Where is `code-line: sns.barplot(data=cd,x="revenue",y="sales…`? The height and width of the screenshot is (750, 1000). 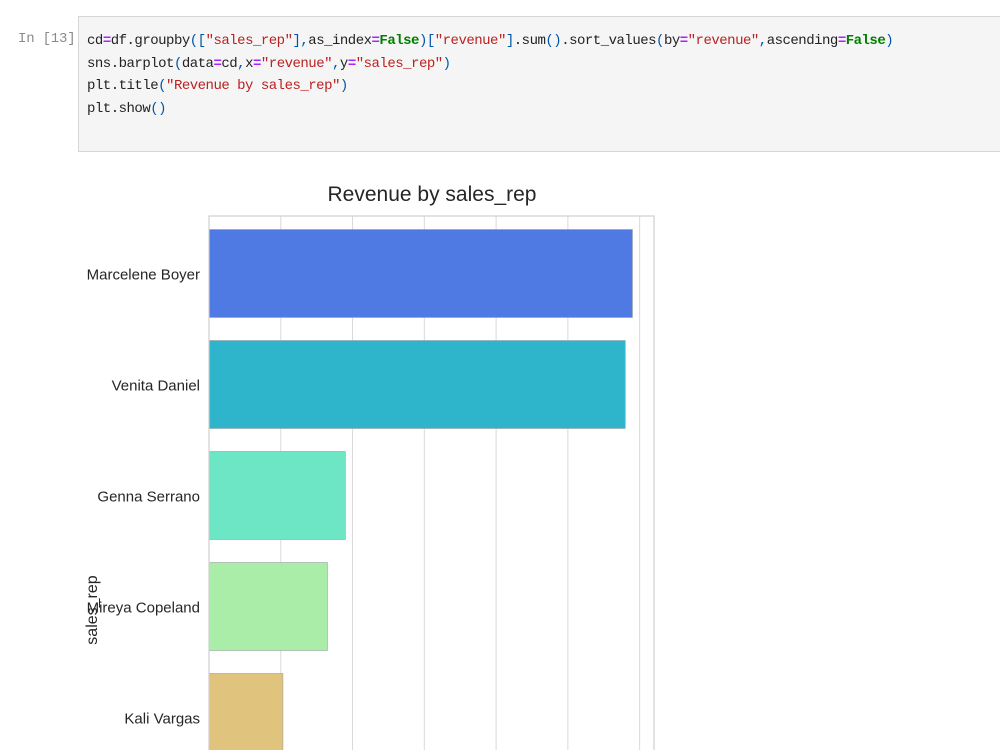
code-line: sns.barplot(data=cd,x="revenue",y="sales… is located at coordinates (543, 64).